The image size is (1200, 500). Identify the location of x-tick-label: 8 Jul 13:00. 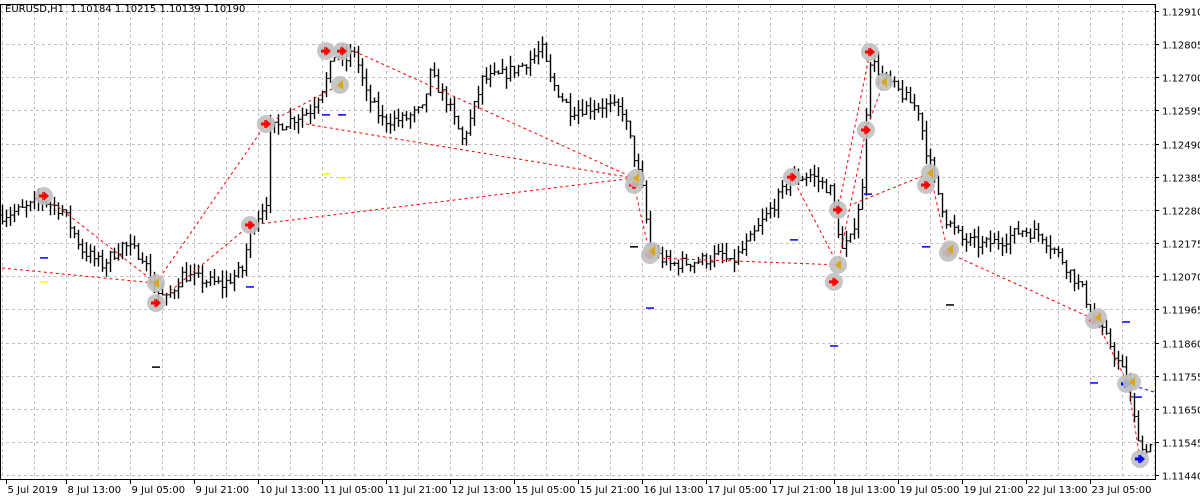
(95, 490).